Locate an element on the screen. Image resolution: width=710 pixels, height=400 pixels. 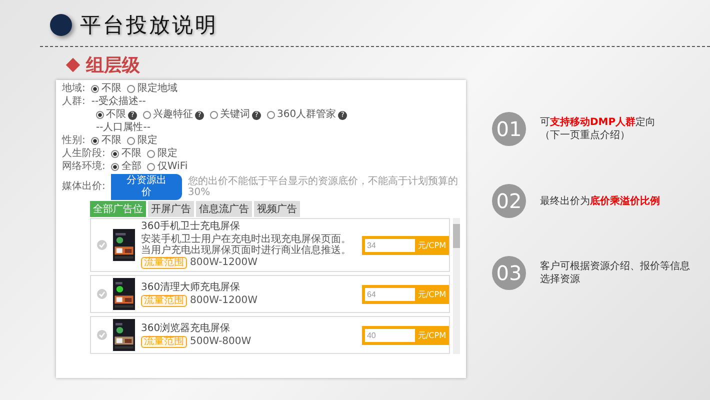
field-label: 网络环境: is located at coordinates (84, 167).